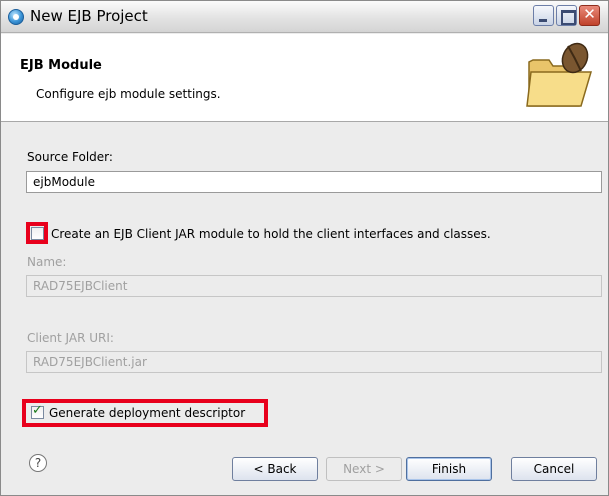  What do you see at coordinates (37, 411) in the screenshot?
I see `generate-dd-checkbox` at bounding box center [37, 411].